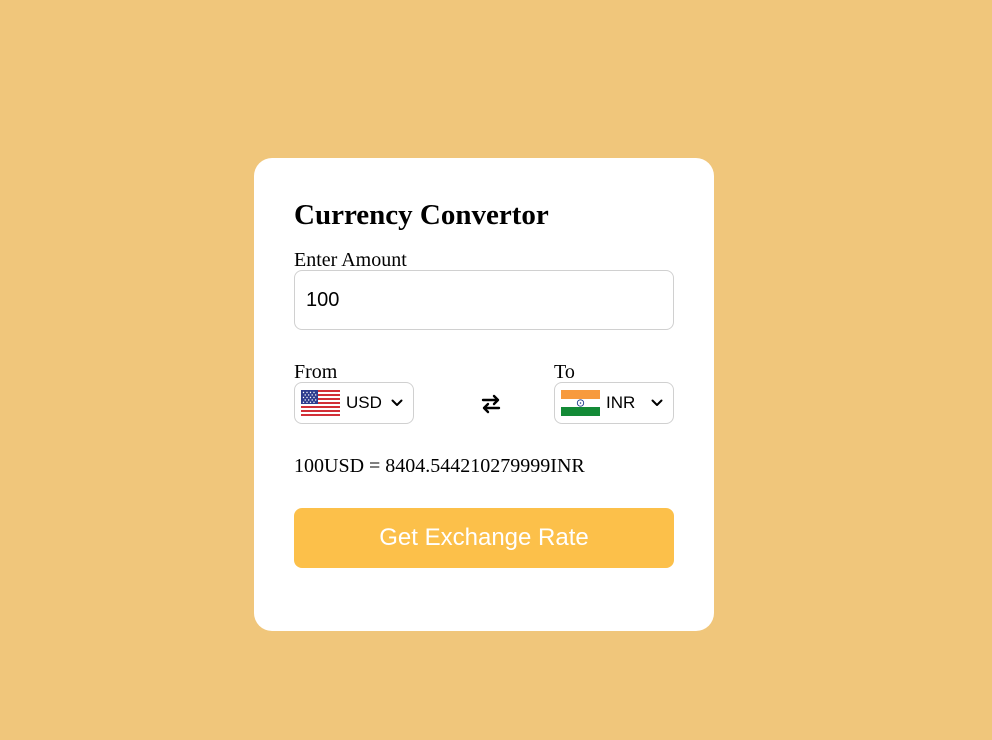 The height and width of the screenshot is (740, 992). I want to click on from-currency-code: USD, so click(364, 402).